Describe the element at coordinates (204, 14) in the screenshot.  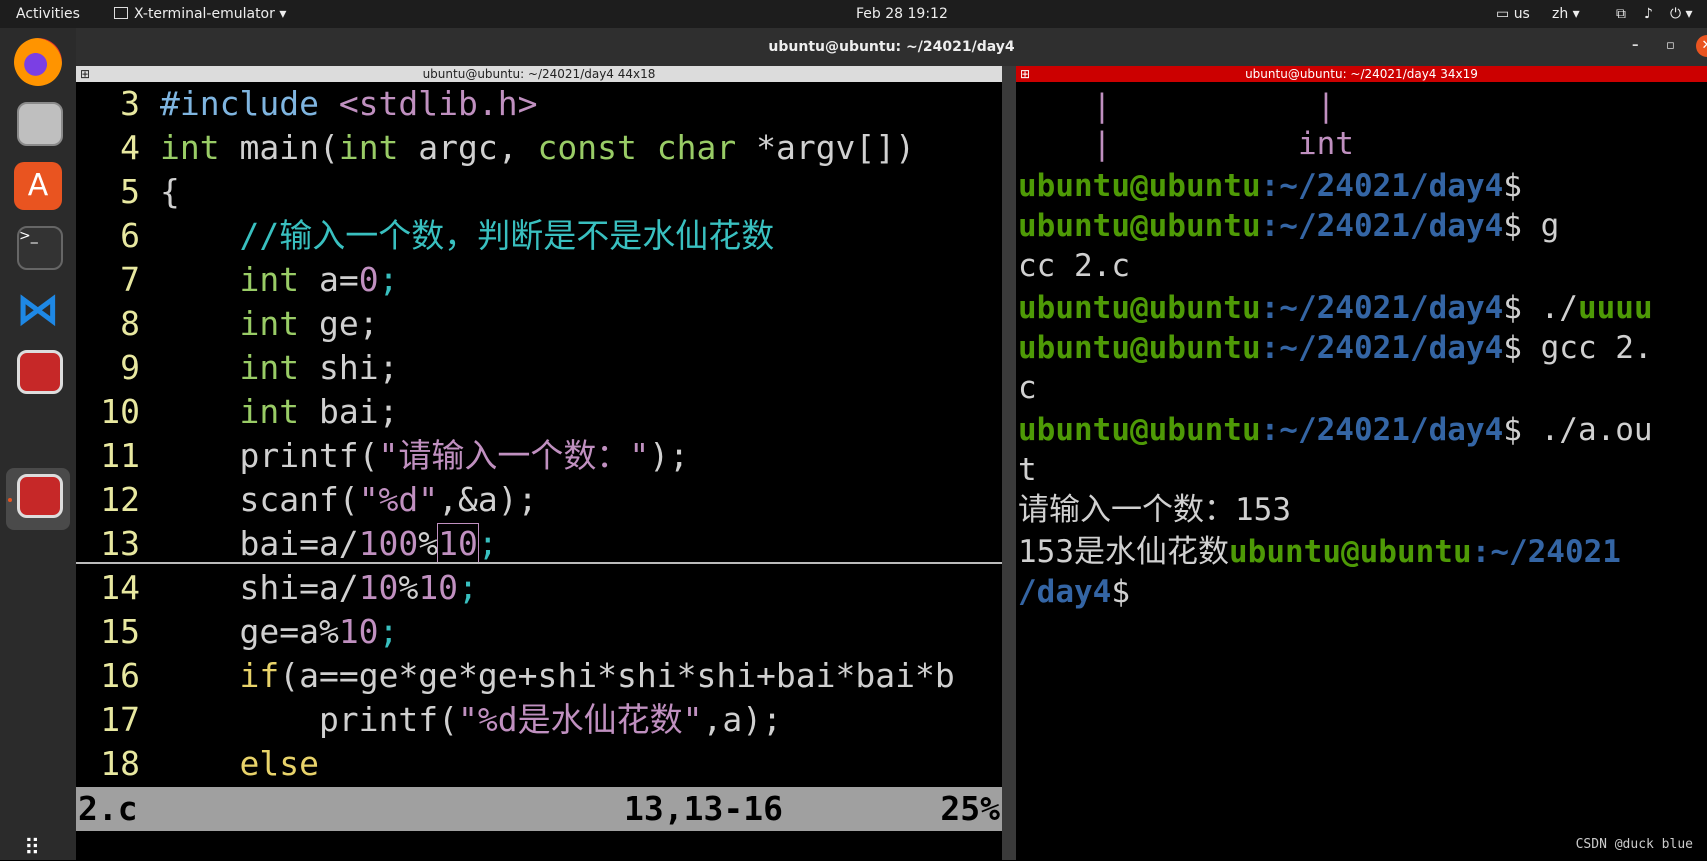
I see `app-menu-label: X-terminal-emulator` at that location.